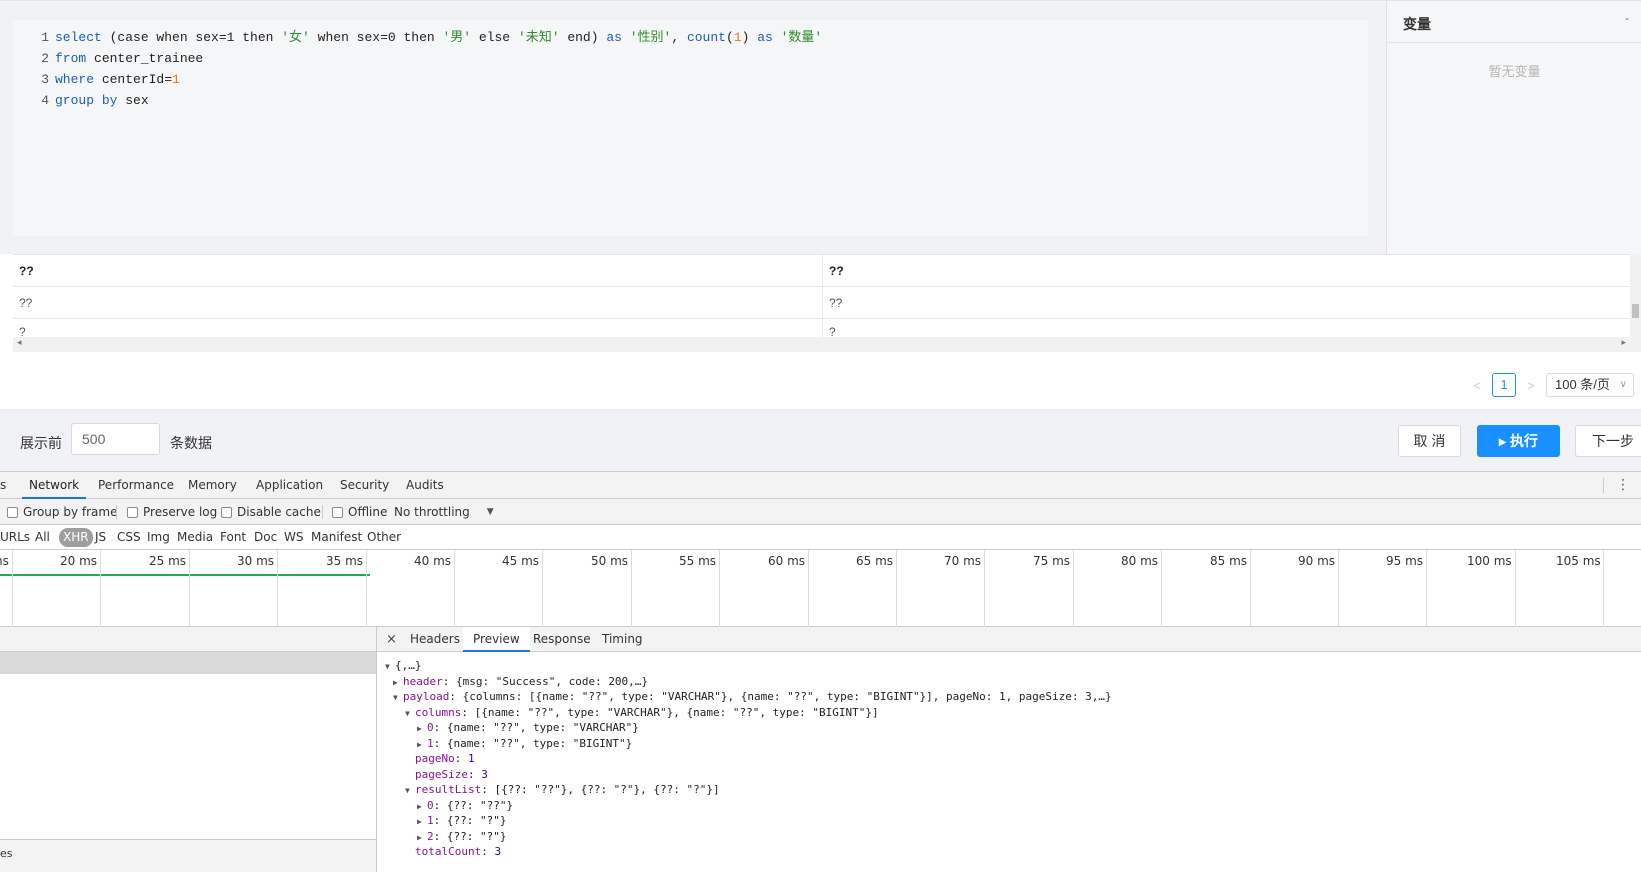  What do you see at coordinates (432, 512) in the screenshot?
I see `throttling-value: No throttling` at bounding box center [432, 512].